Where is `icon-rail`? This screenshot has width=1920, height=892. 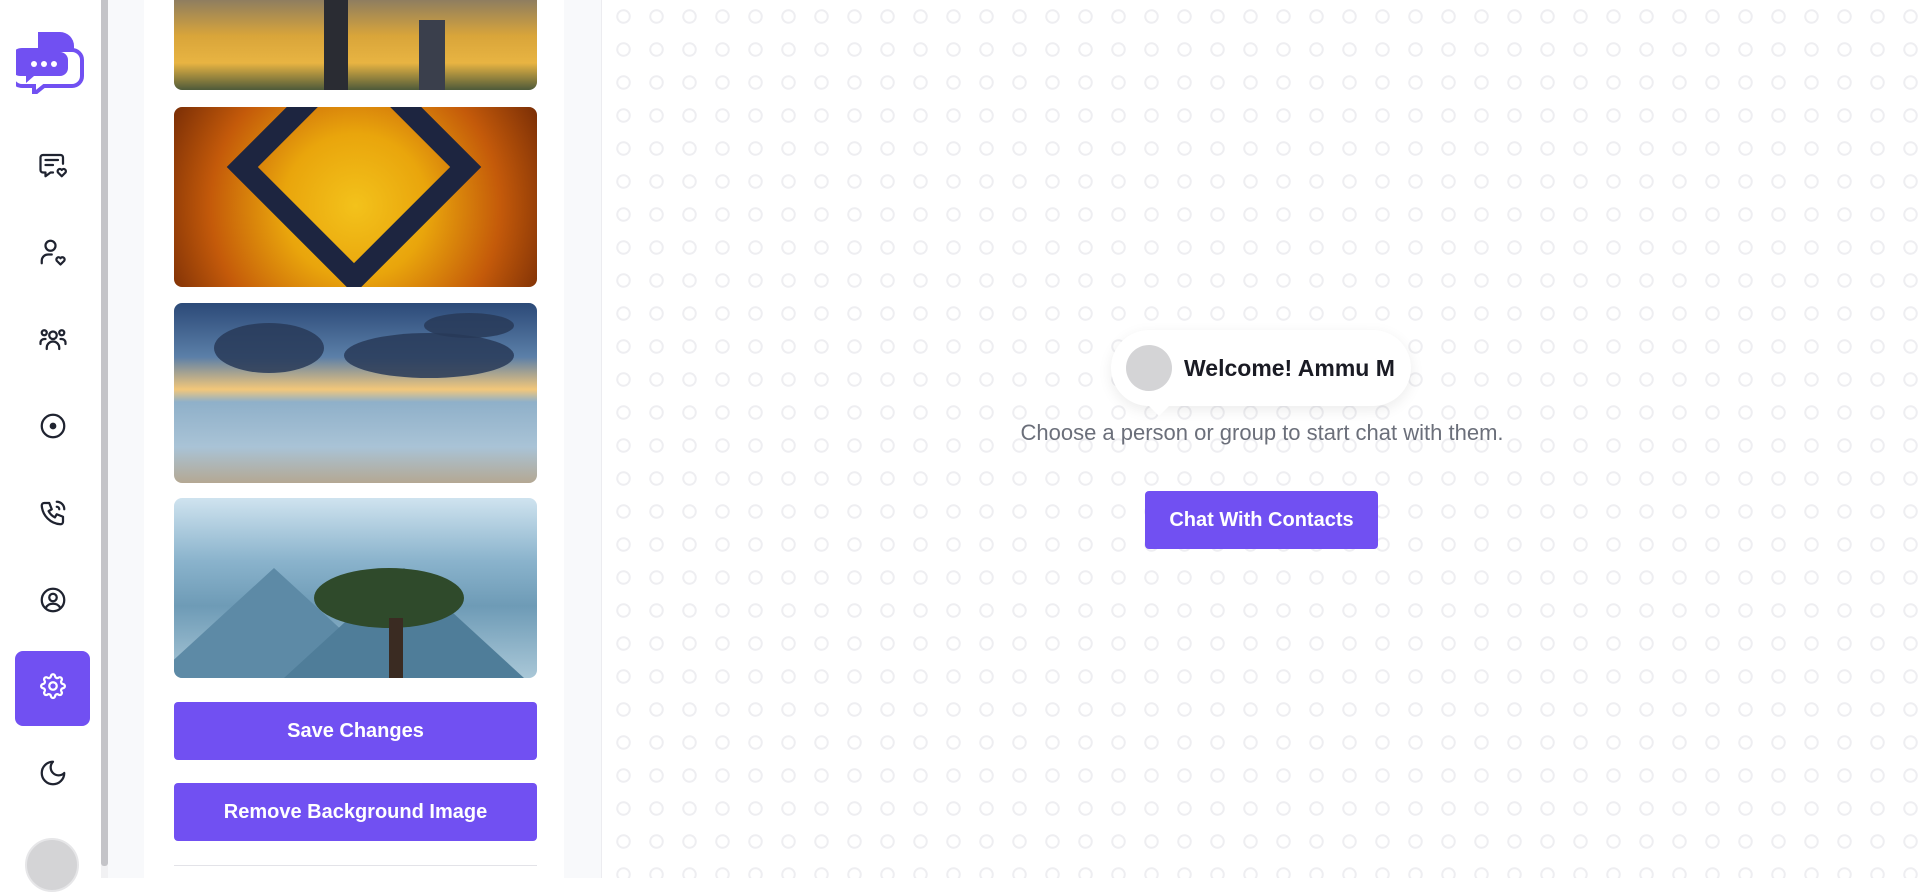
icon-rail is located at coordinates (50, 446).